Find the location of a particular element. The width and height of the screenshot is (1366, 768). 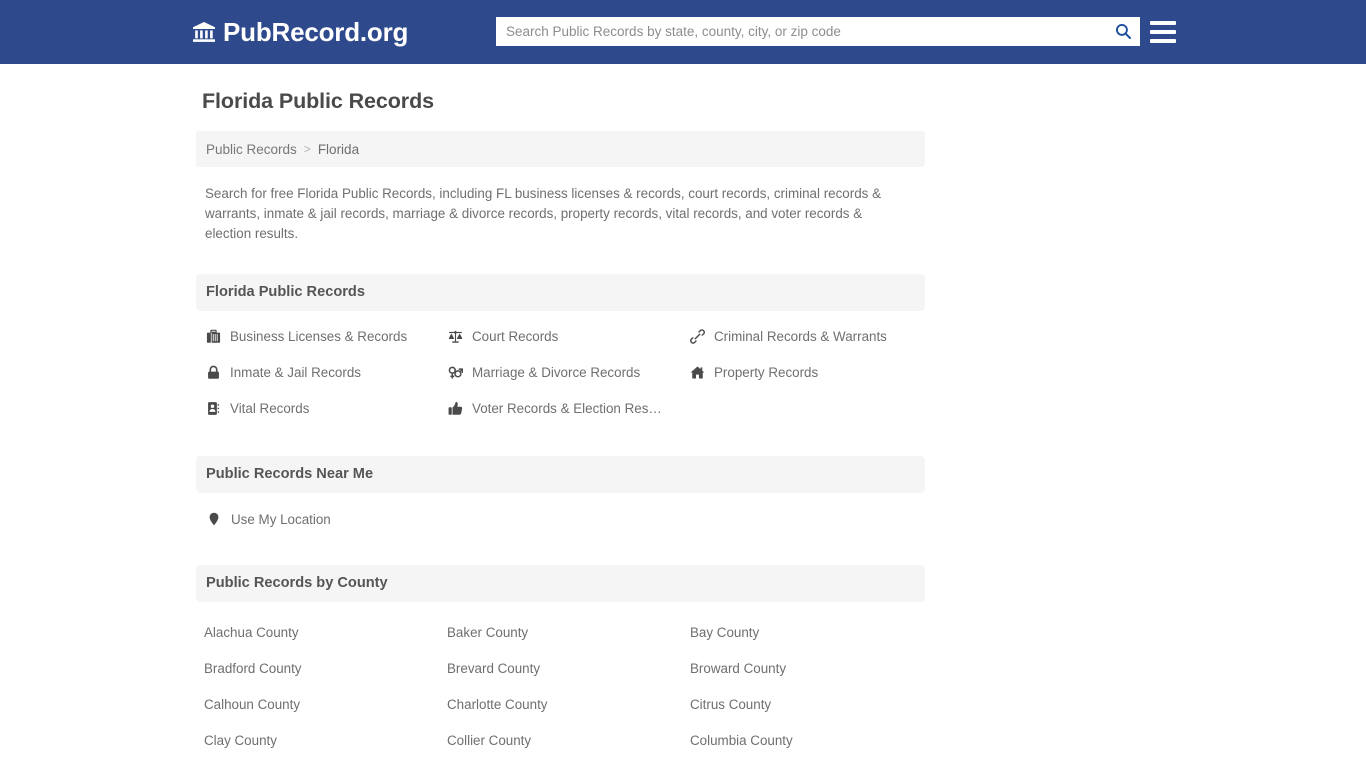

record-link-criminal-records: Criminal Records & Warrants is located at coordinates (801, 337).